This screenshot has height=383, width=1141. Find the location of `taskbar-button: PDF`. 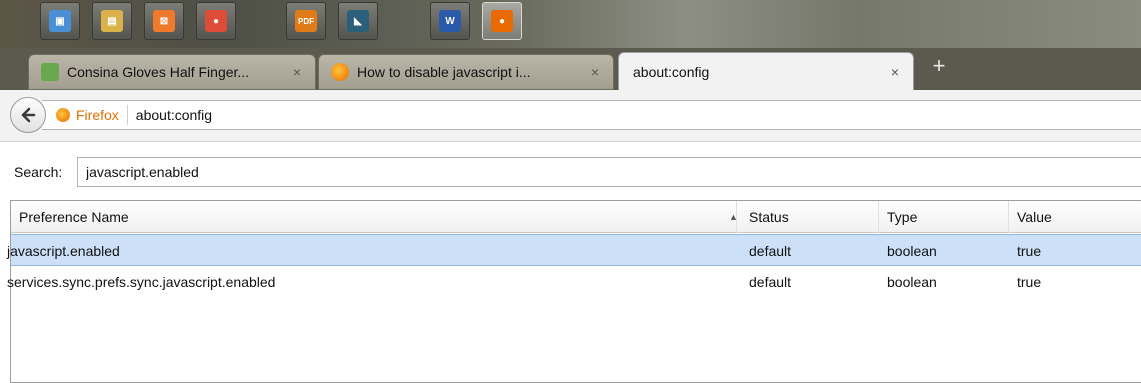

taskbar-button: PDF is located at coordinates (306, 21).